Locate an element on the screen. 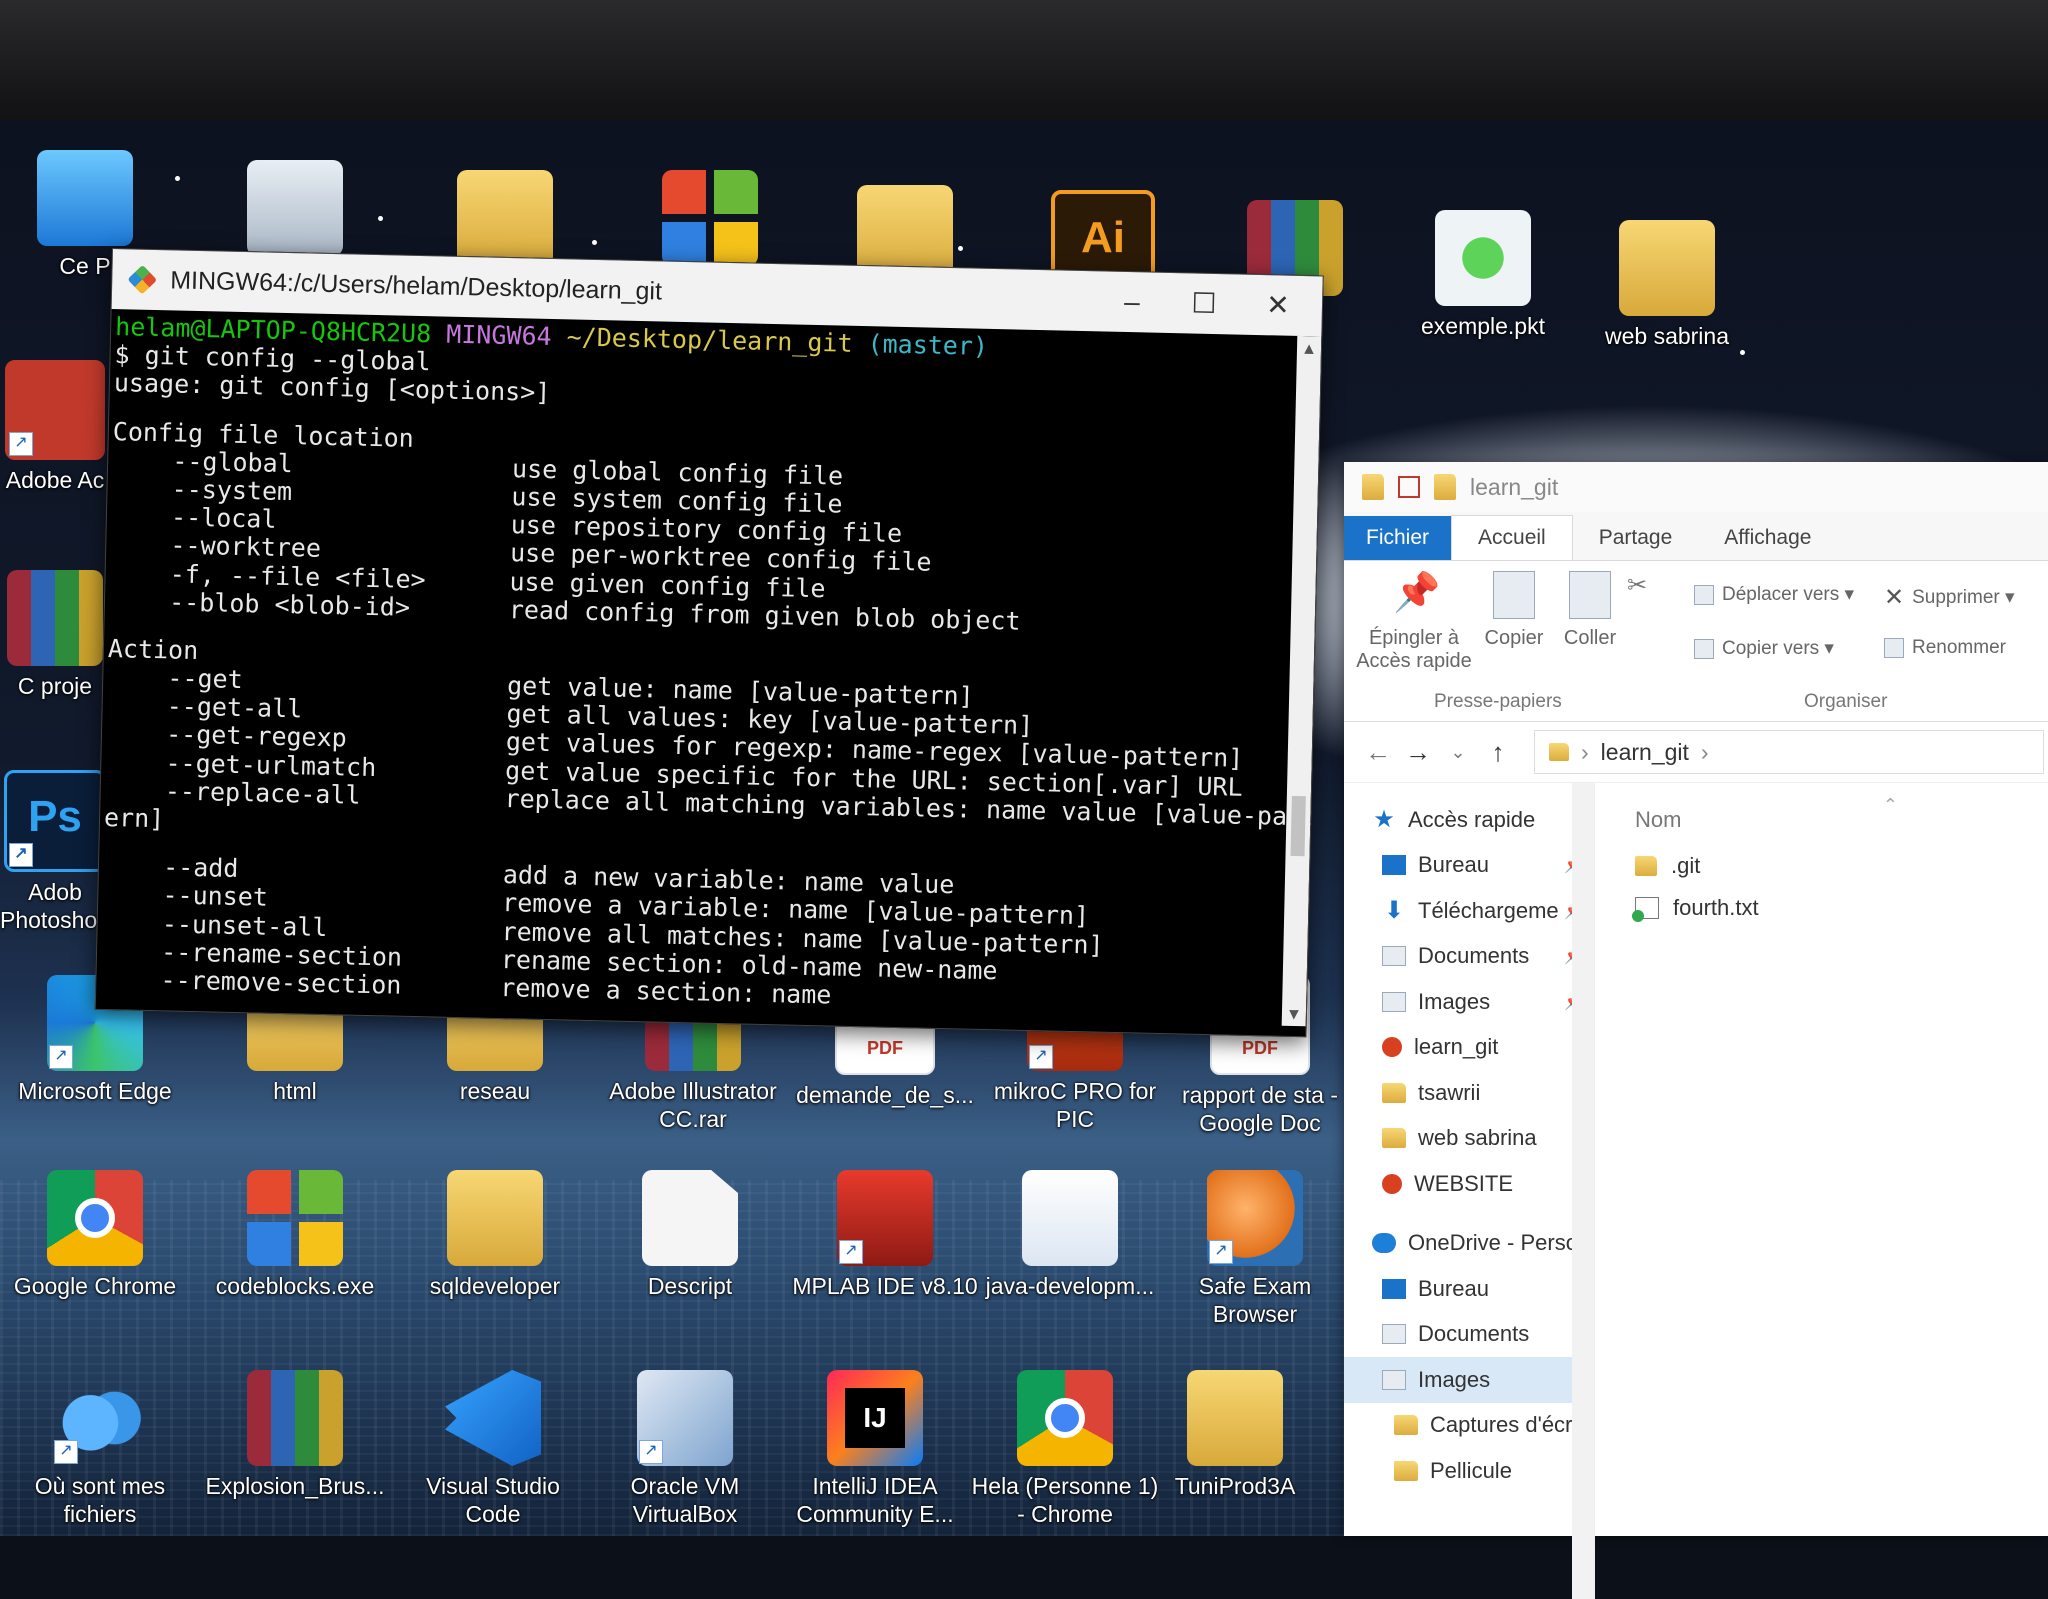  nav-item-web-sabrina: web sabrina is located at coordinates (1469, 1139).